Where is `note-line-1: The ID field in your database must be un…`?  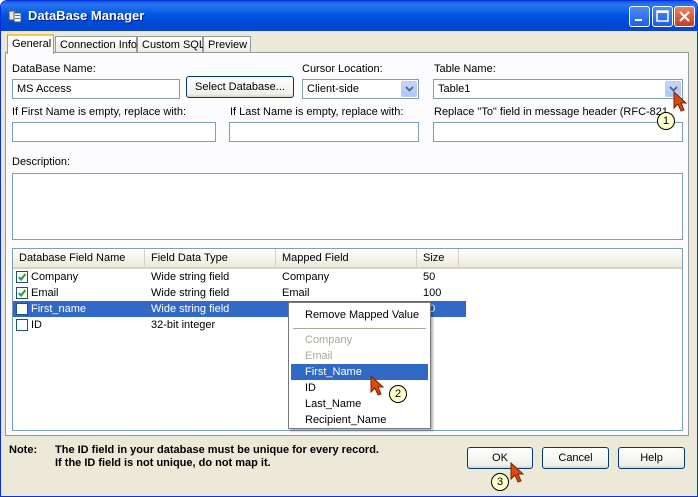
note-line-1: The ID field in your database must be un… is located at coordinates (217, 450).